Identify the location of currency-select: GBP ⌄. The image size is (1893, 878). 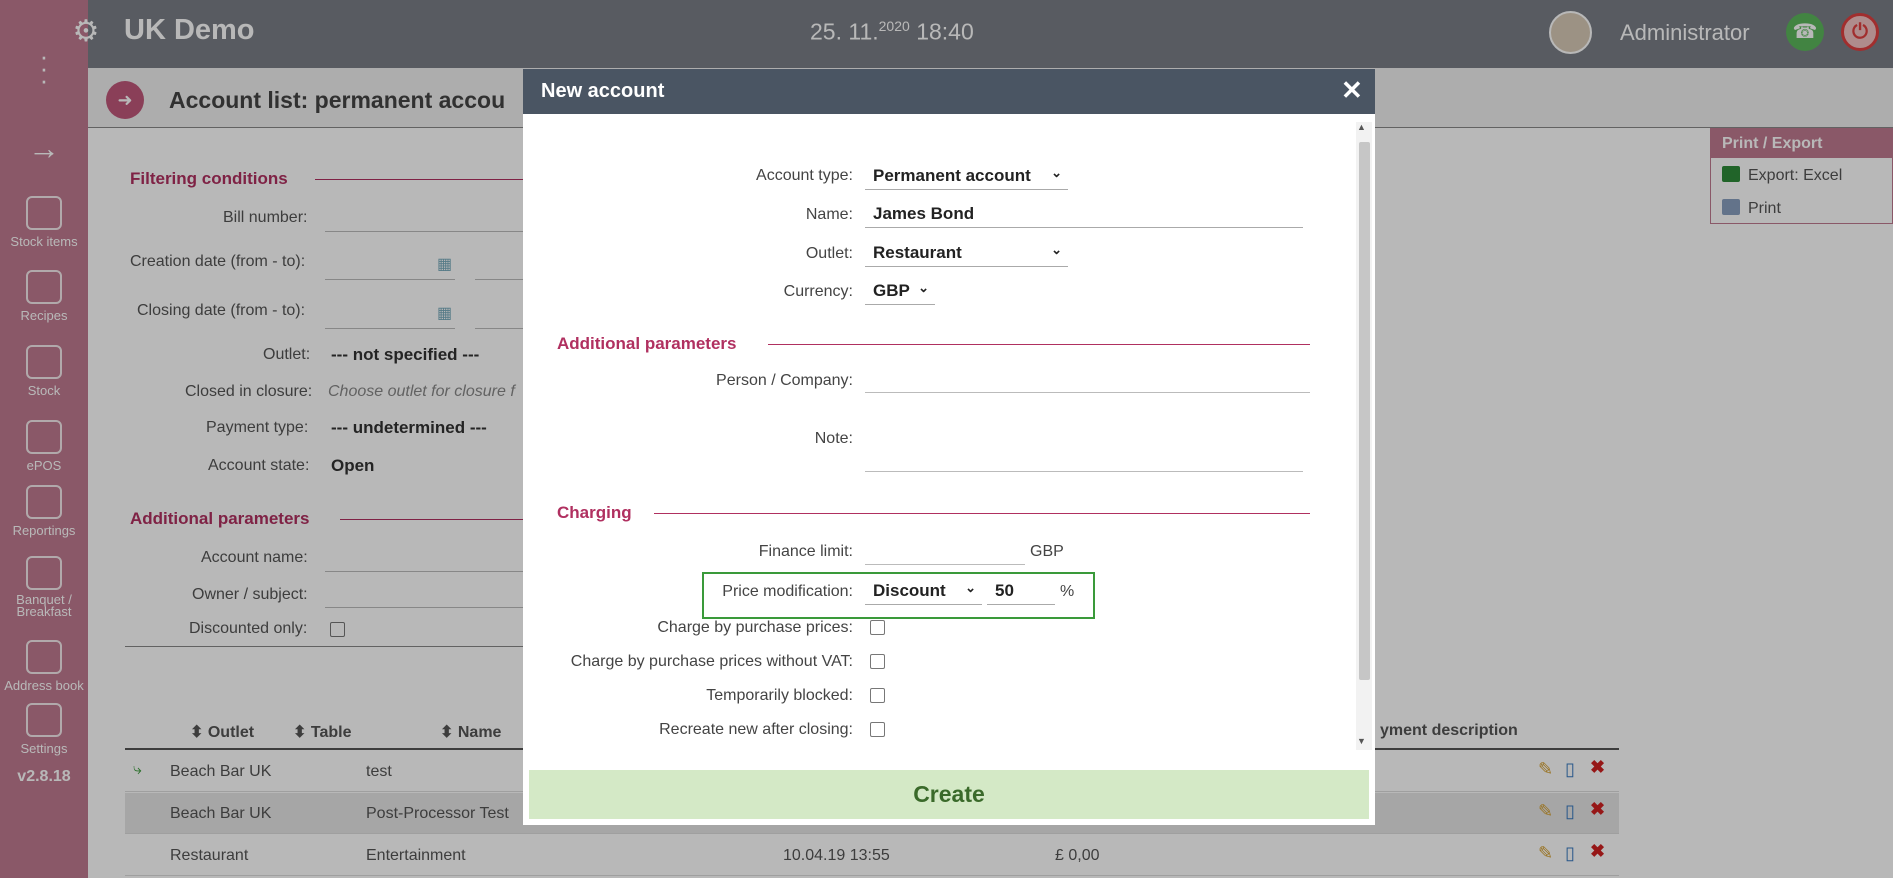
(900, 291).